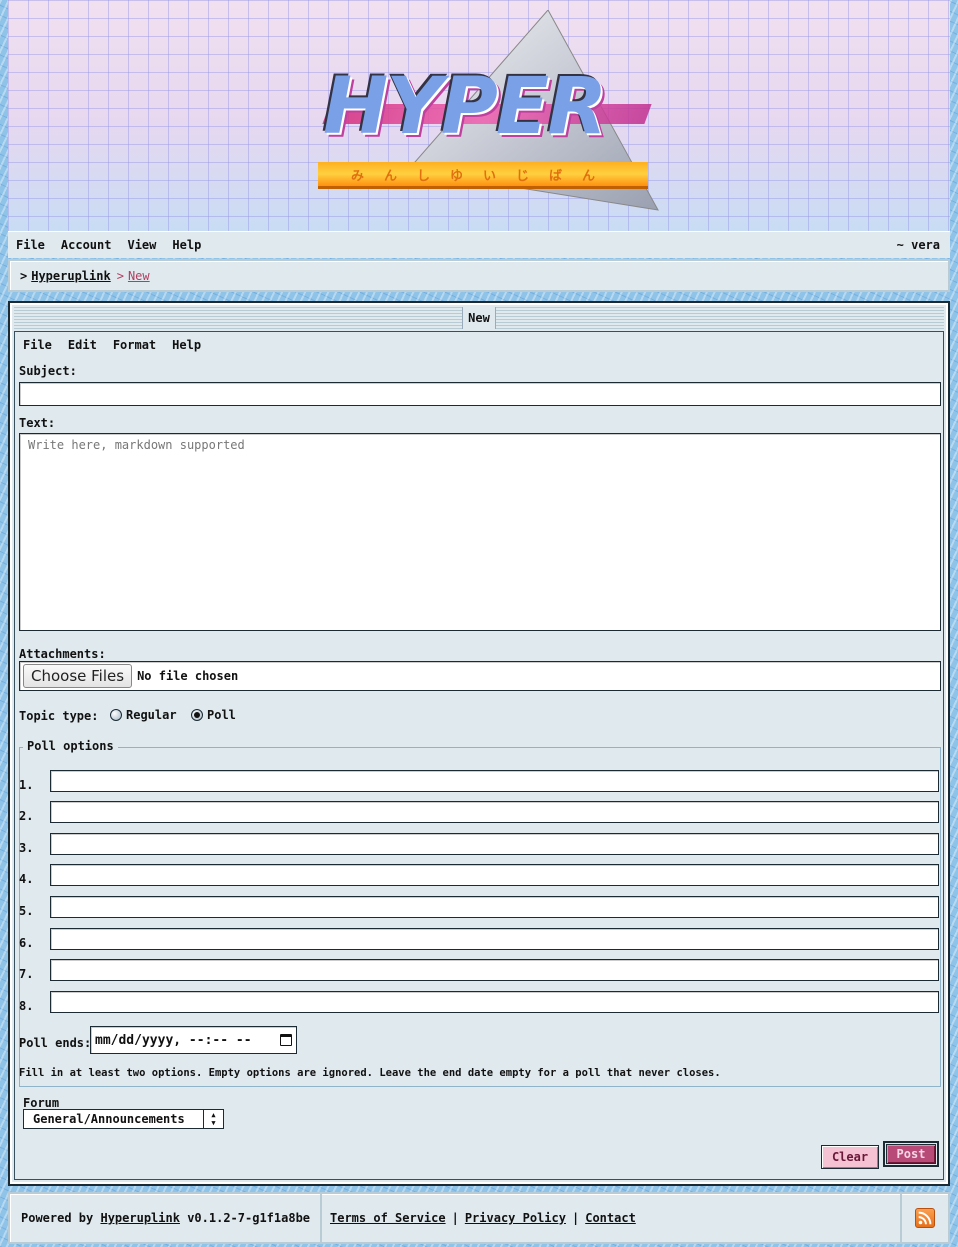  Describe the element at coordinates (479, 275) in the screenshot. I see `breadcrumb: > Hyperuplink > New` at that location.